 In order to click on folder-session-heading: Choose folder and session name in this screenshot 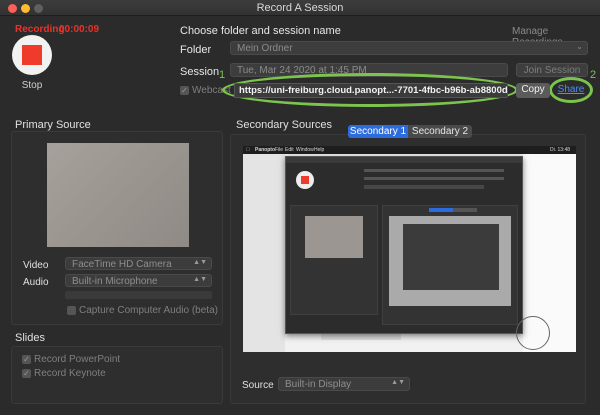, I will do `click(260, 31)`.